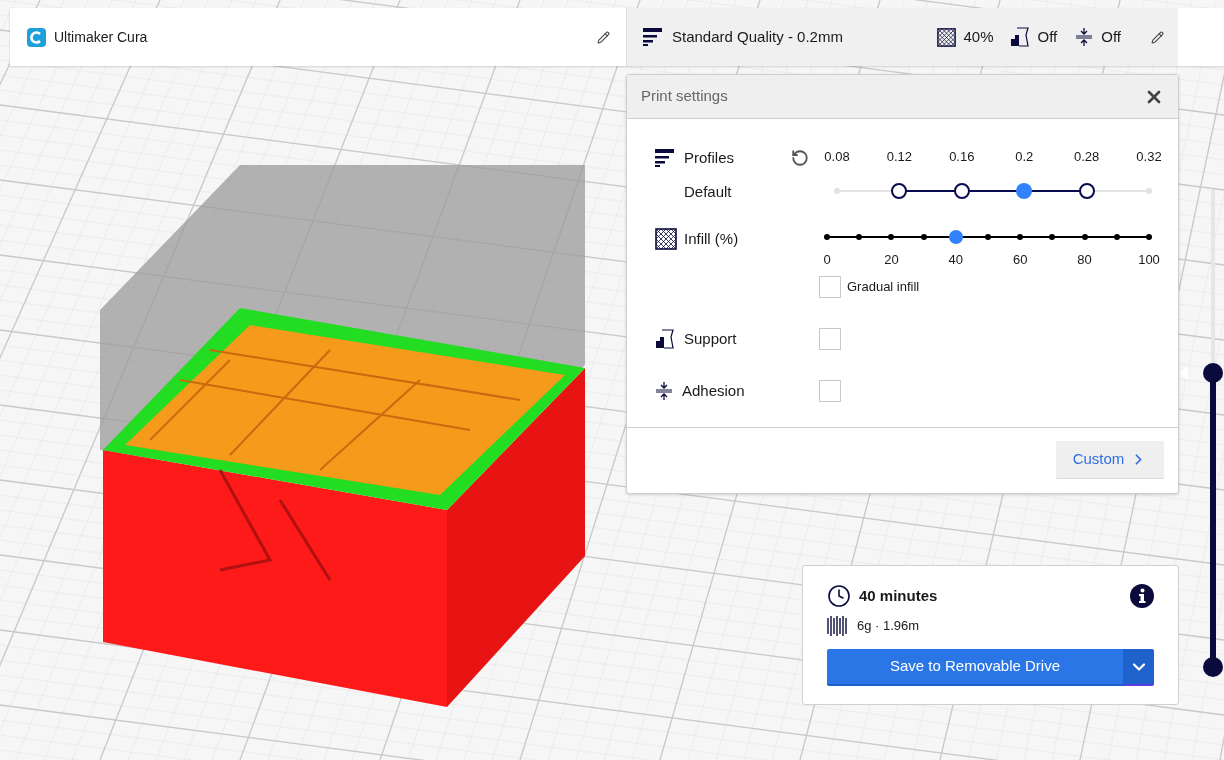 This screenshot has width=1224, height=760. What do you see at coordinates (1024, 157) in the screenshot?
I see `layer-height-label: 0.2` at bounding box center [1024, 157].